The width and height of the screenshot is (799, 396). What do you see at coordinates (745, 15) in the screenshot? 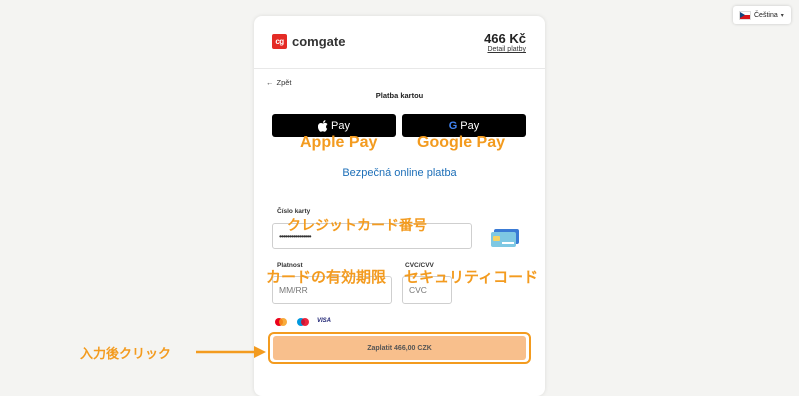
I see `czech-flag-icon` at bounding box center [745, 15].